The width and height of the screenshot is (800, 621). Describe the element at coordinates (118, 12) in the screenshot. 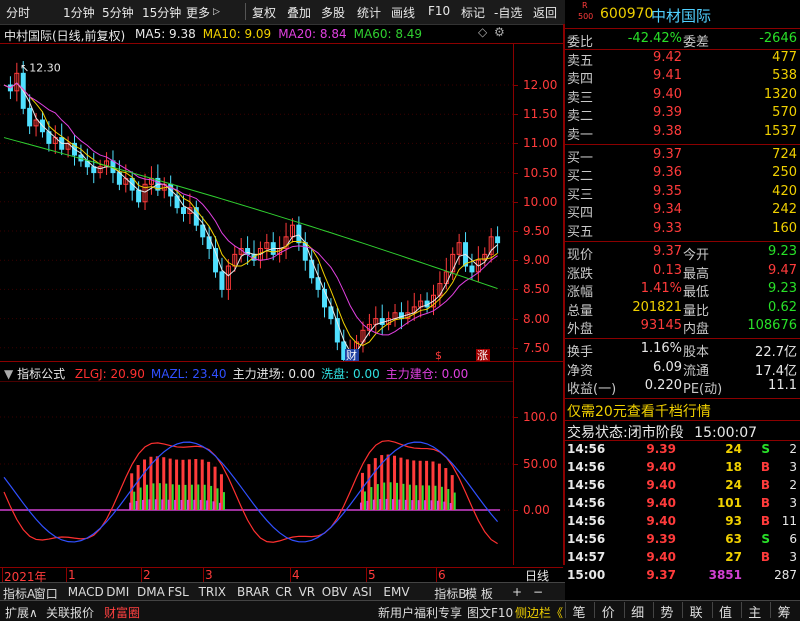

I see `period-tab-5min: 5分钟` at that location.